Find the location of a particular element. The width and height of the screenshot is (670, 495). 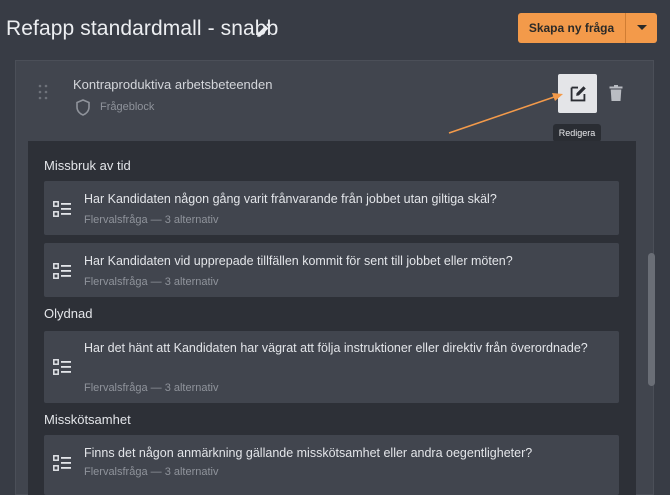

block-type-label: Frågeblock is located at coordinates (127, 107).